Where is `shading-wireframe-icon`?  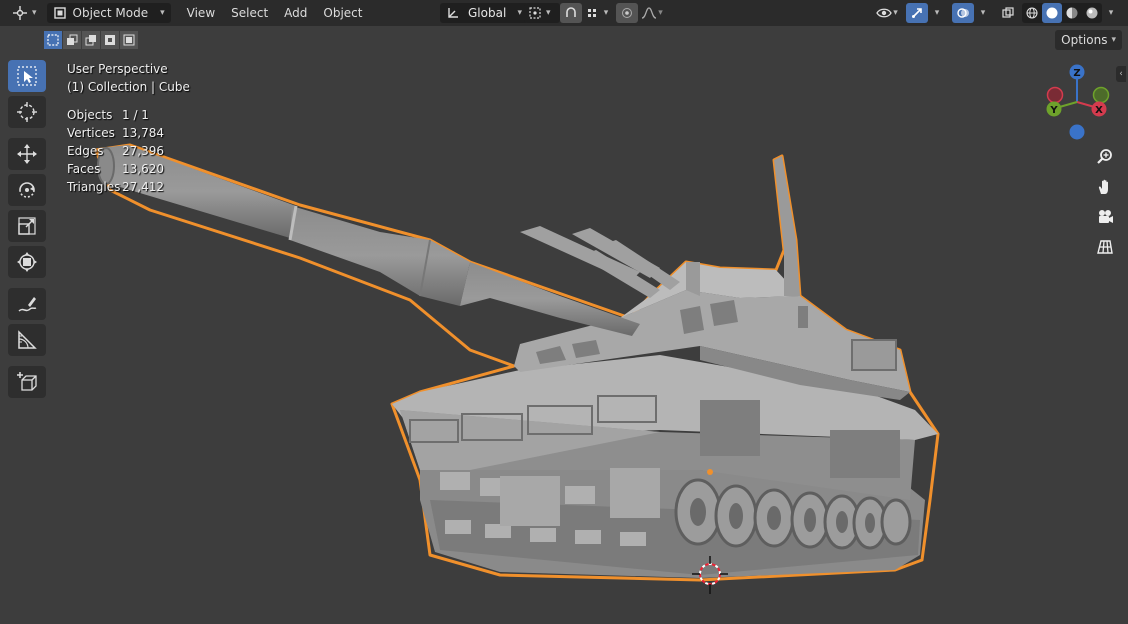
shading-wireframe-icon is located at coordinates (1032, 13).